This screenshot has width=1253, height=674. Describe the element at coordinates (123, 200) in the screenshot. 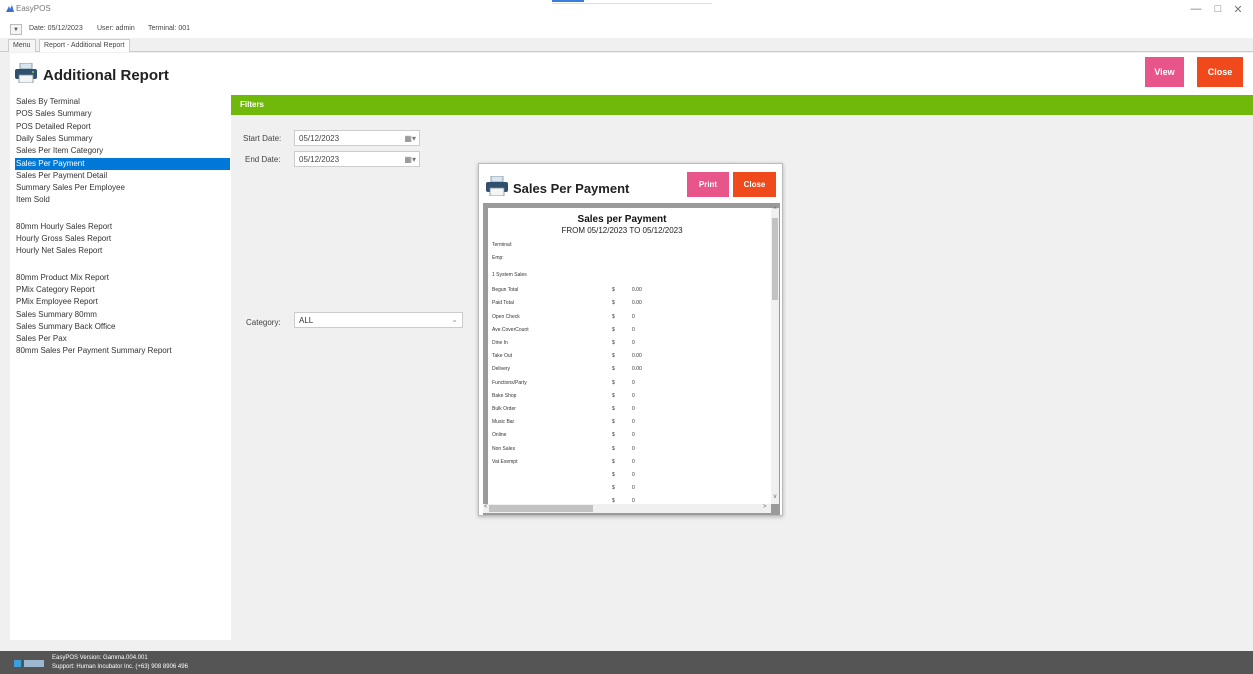

I see `report-list-item: Item Sold` at that location.